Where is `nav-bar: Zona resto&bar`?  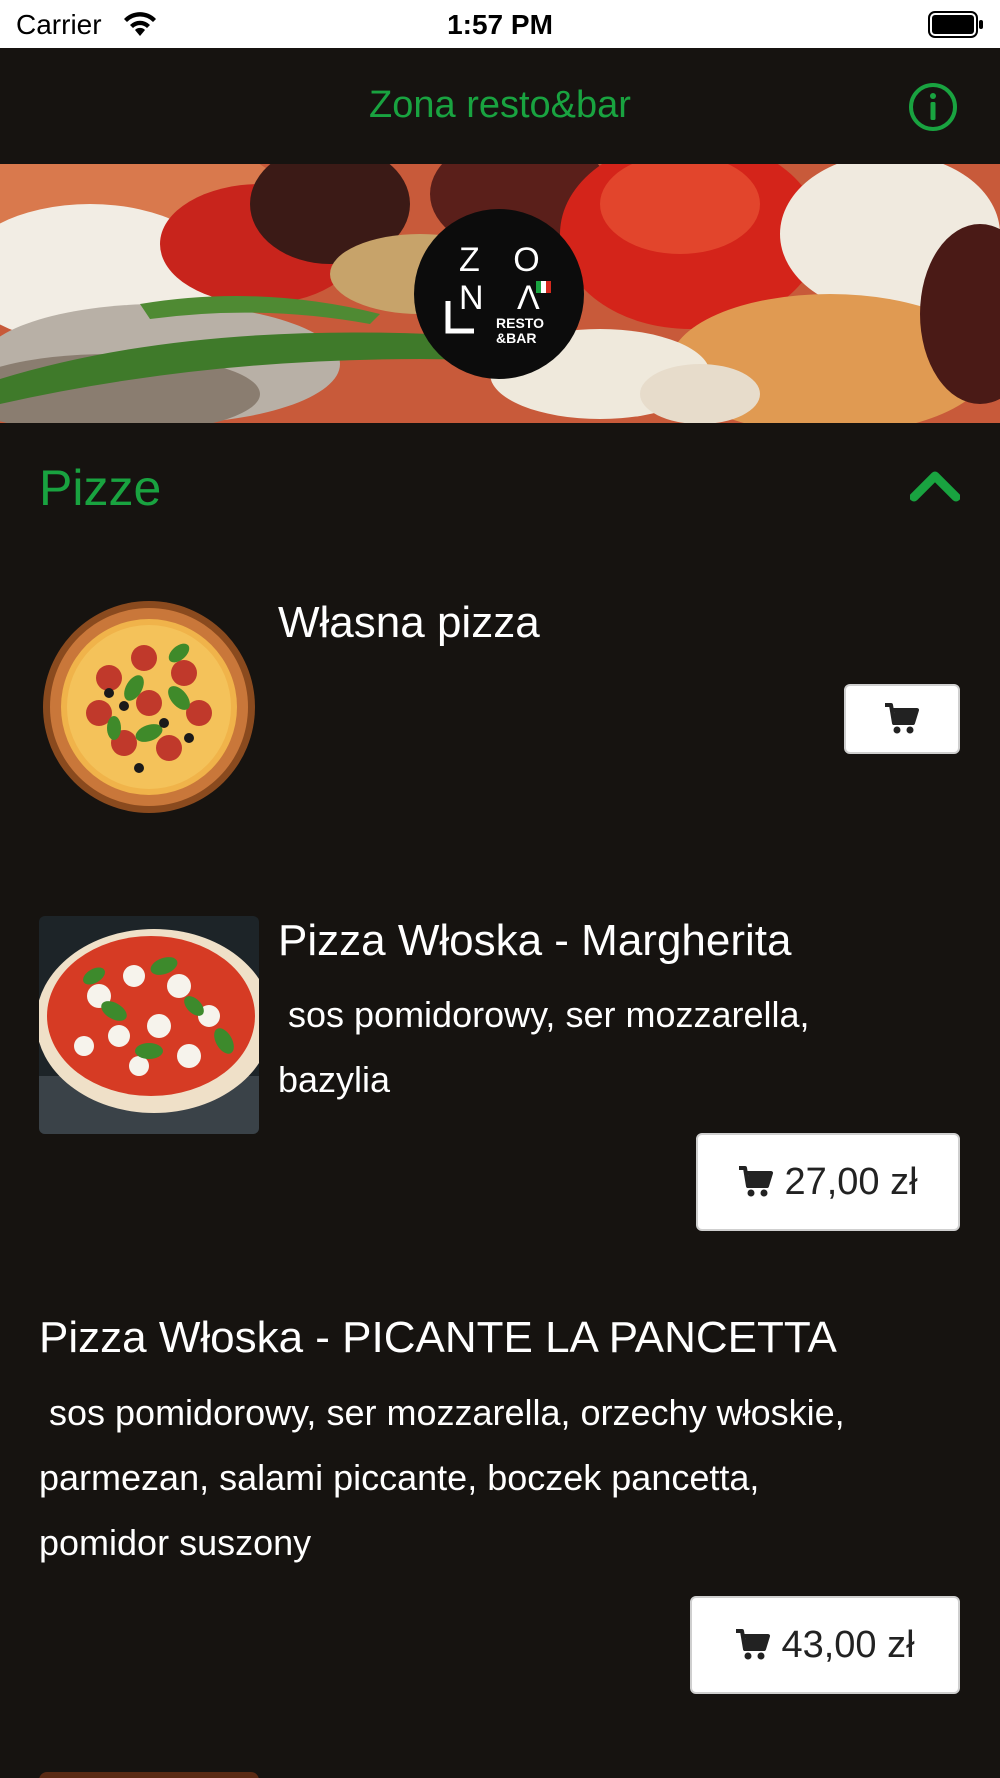
nav-bar: Zona resto&bar is located at coordinates (500, 106).